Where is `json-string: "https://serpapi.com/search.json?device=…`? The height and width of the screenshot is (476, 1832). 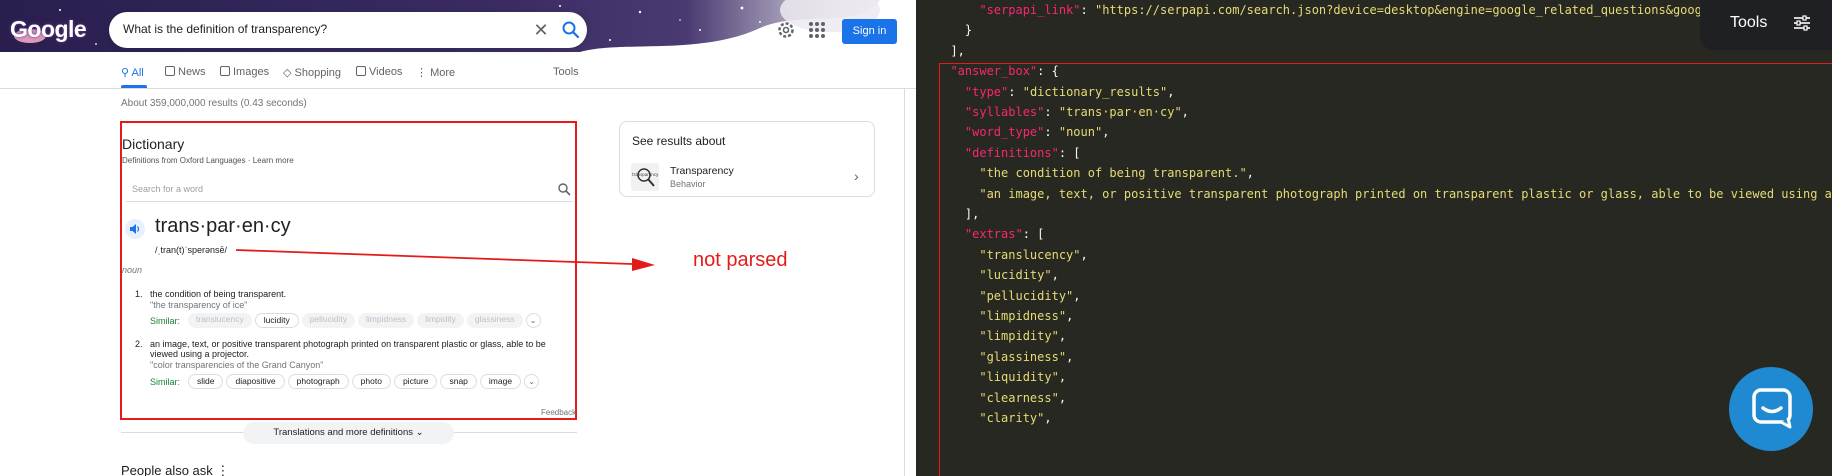
json-string: "https://serpapi.com/search.json?device=… is located at coordinates (1412, 10).